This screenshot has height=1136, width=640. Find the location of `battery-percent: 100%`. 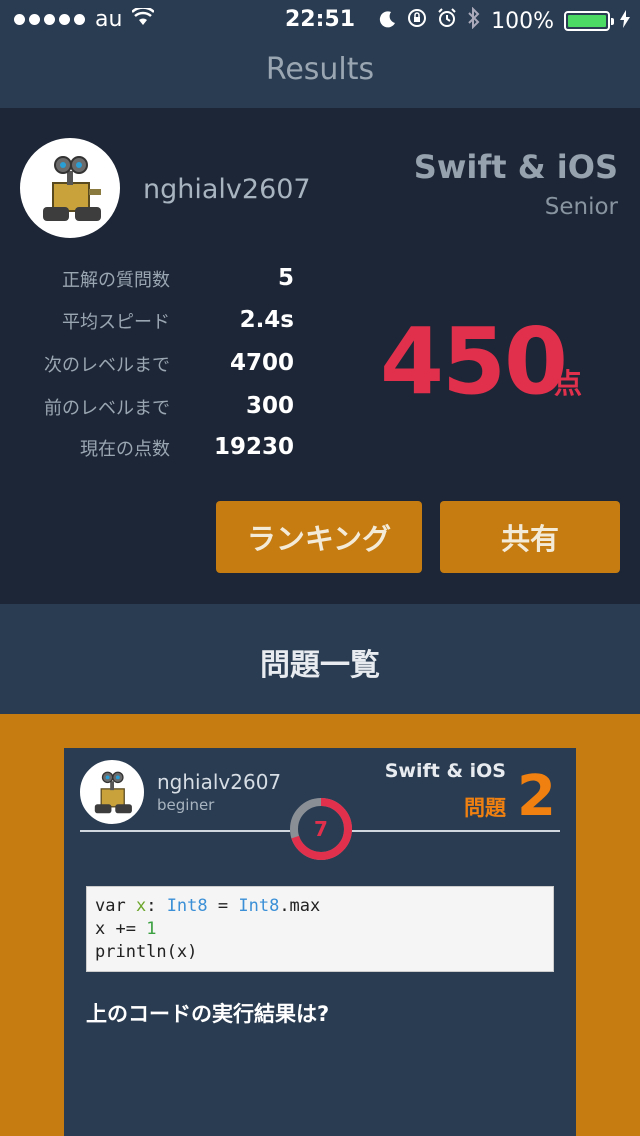

battery-percent: 100% is located at coordinates (522, 21).